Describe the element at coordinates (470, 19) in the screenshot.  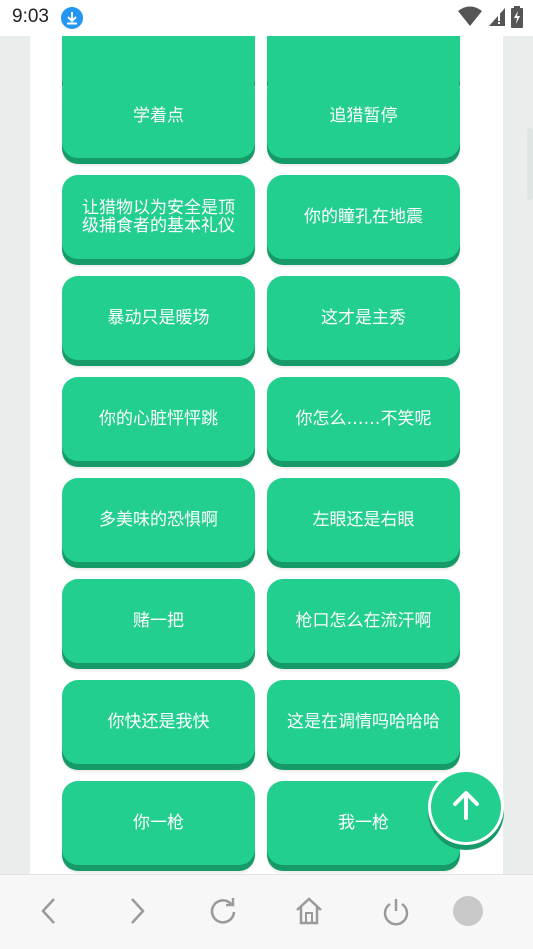
I see `wifi-icon` at that location.